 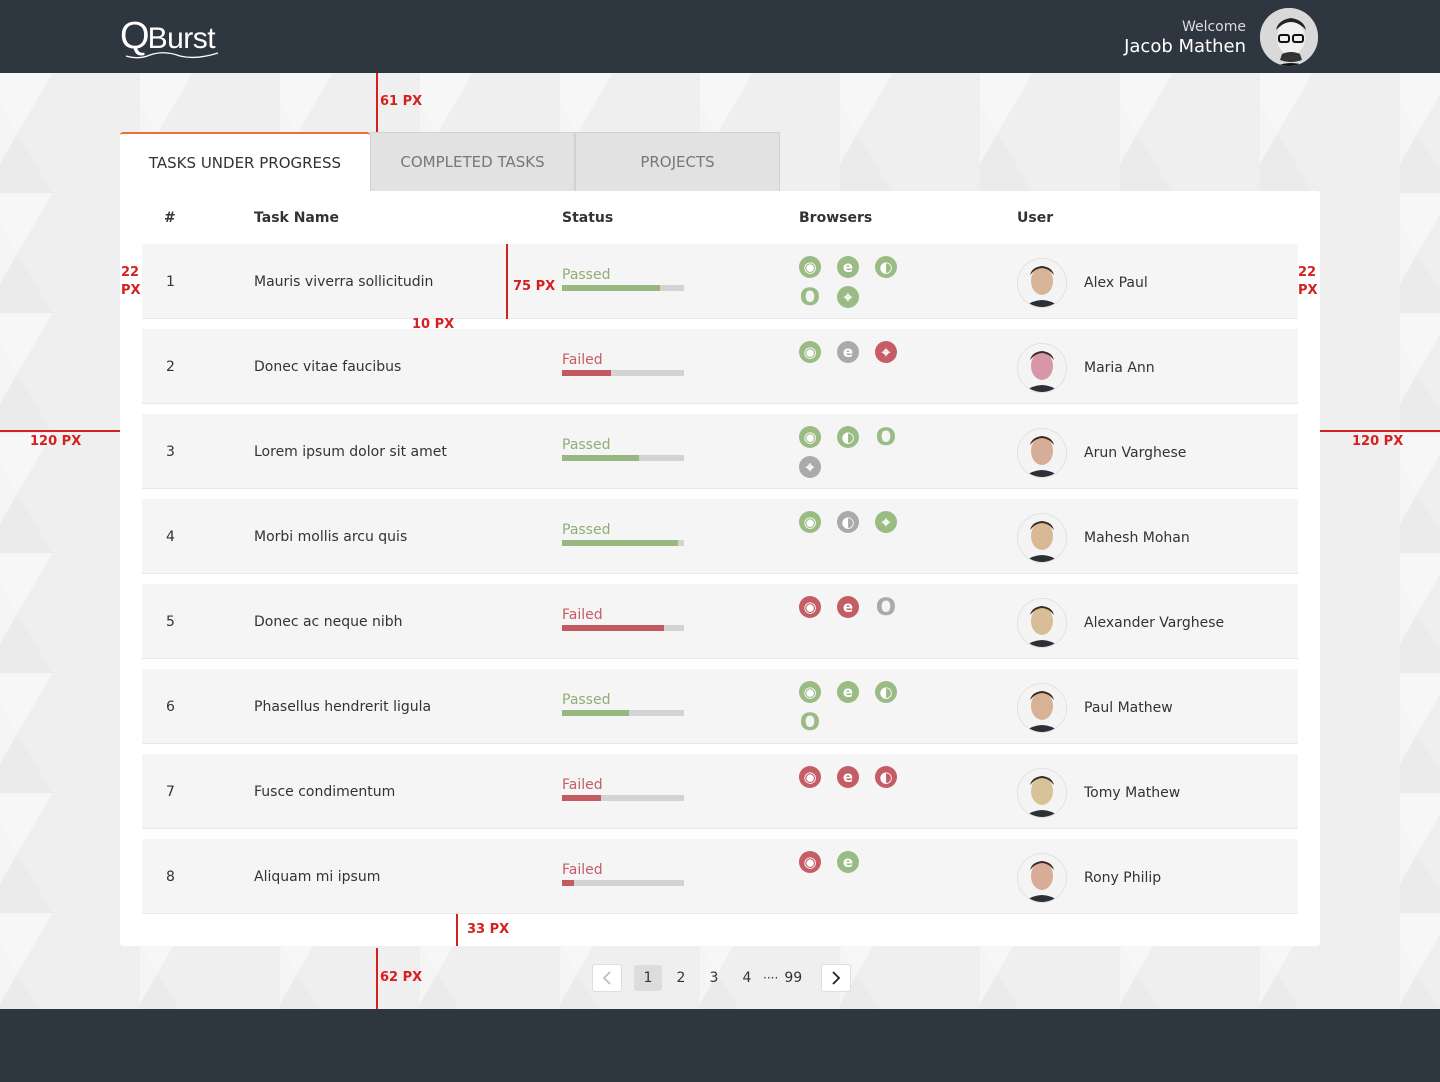 What do you see at coordinates (793, 978) in the screenshot?
I see `page-99-link: 99` at bounding box center [793, 978].